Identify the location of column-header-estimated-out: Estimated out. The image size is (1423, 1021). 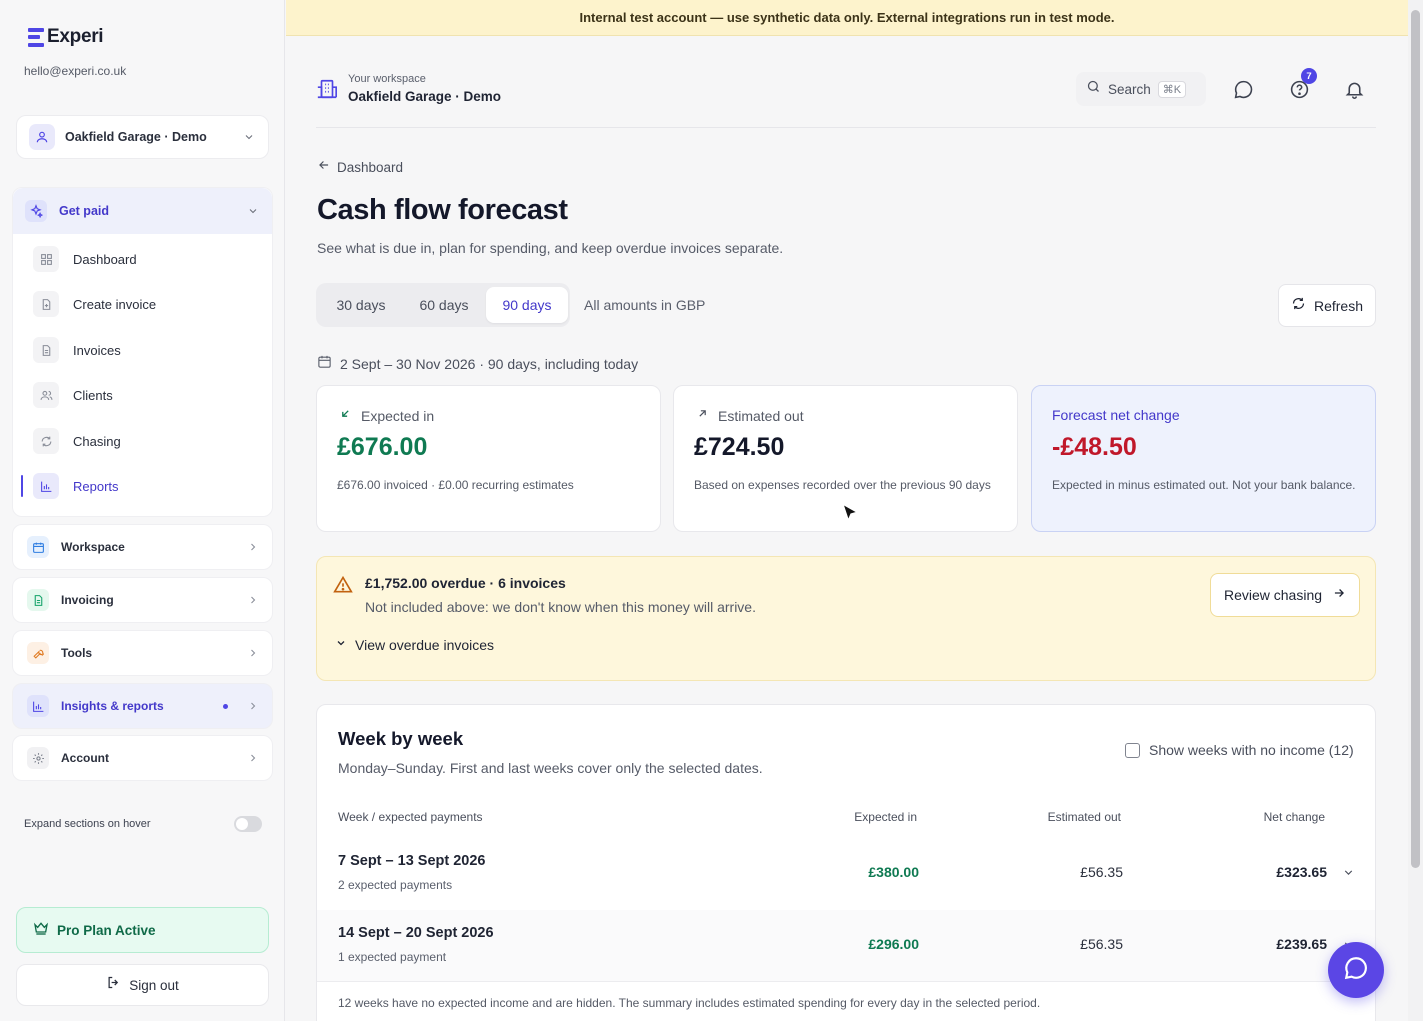
(1084, 817).